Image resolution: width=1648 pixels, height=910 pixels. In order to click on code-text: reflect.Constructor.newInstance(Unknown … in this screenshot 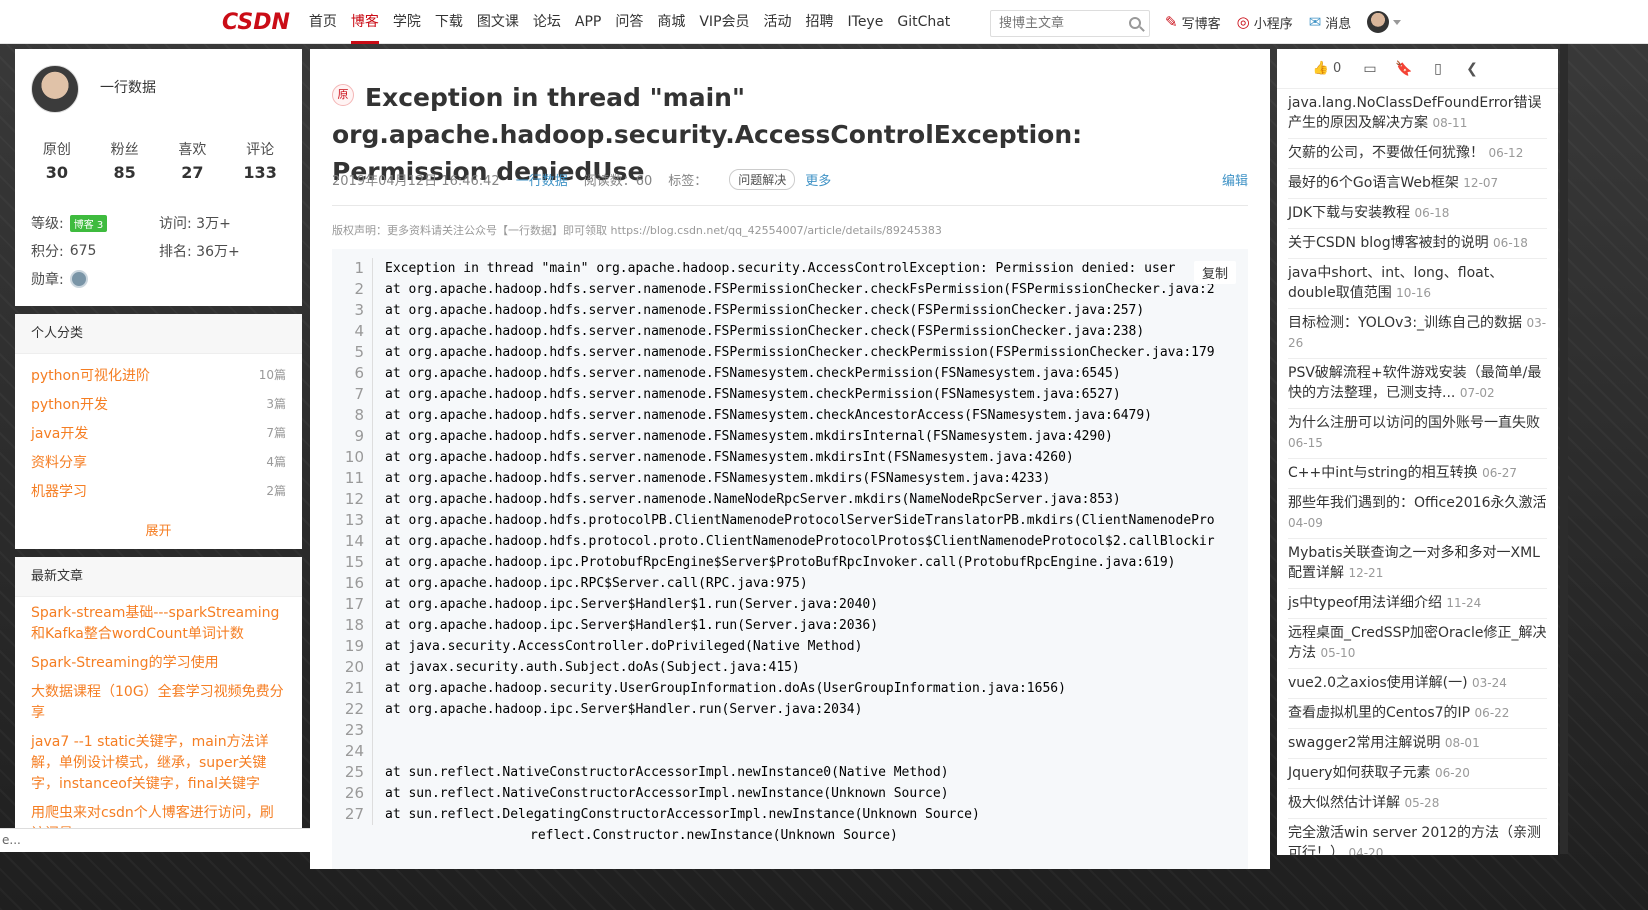, I will do `click(714, 835)`.